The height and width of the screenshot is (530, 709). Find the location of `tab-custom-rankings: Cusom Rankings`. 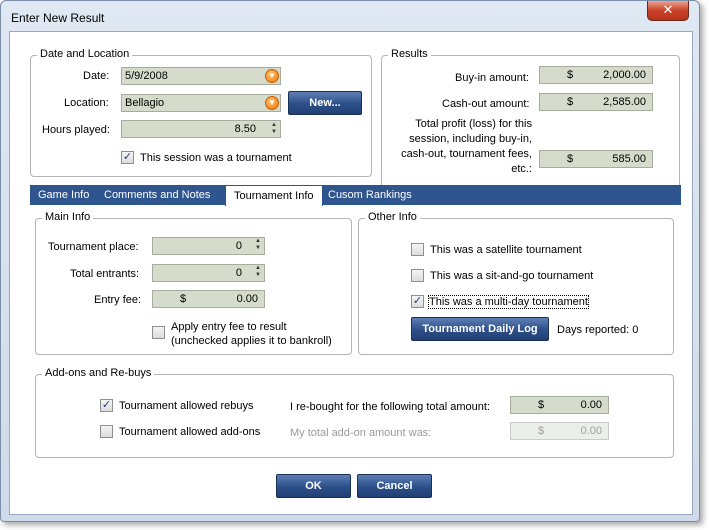

tab-custom-rankings: Cusom Rankings is located at coordinates (370, 195).